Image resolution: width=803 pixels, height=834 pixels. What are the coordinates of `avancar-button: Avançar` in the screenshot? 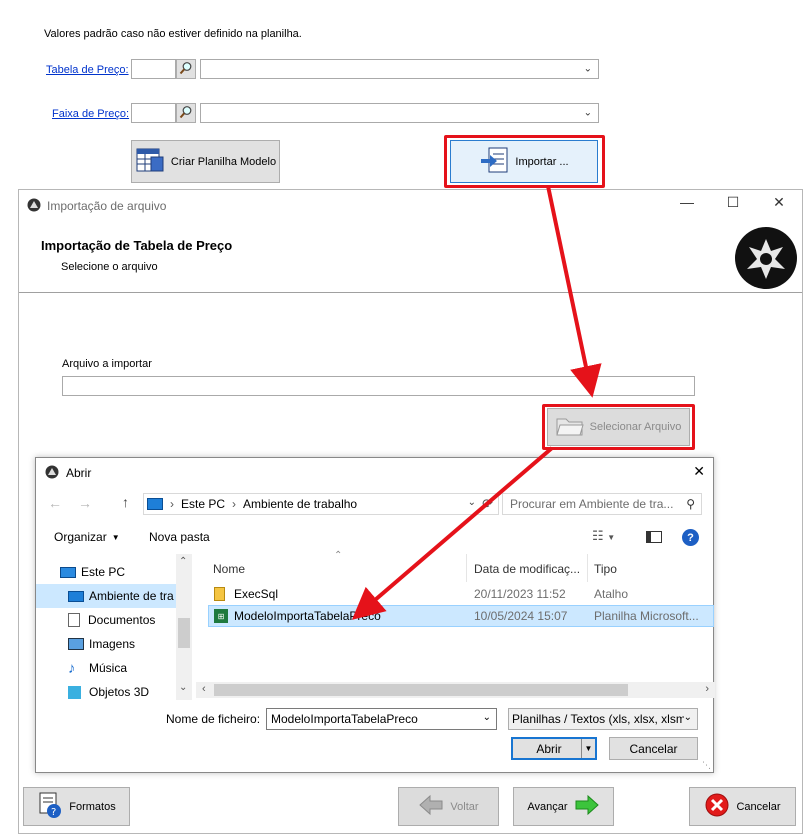 It's located at (563, 806).